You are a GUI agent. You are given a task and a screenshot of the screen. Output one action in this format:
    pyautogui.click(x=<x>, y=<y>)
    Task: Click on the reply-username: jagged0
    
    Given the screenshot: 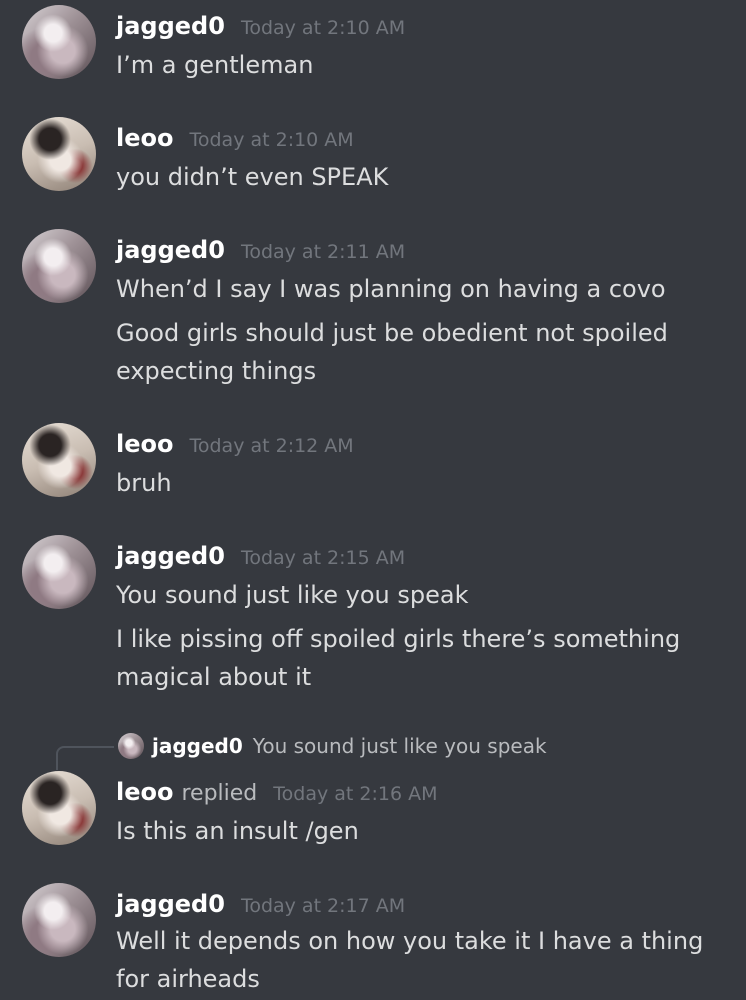 What is the action you would take?
    pyautogui.click(x=197, y=746)
    